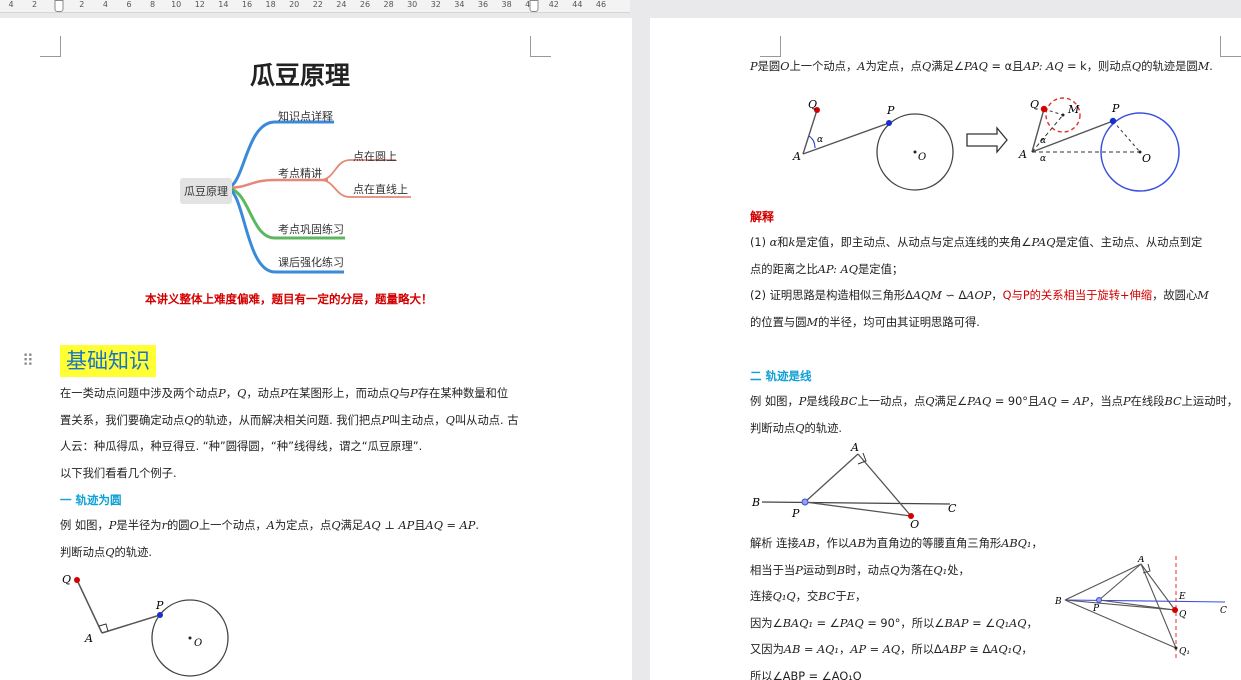 The height and width of the screenshot is (680, 1241). What do you see at coordinates (483, 4) in the screenshot?
I see `ruler-tick: 36` at bounding box center [483, 4].